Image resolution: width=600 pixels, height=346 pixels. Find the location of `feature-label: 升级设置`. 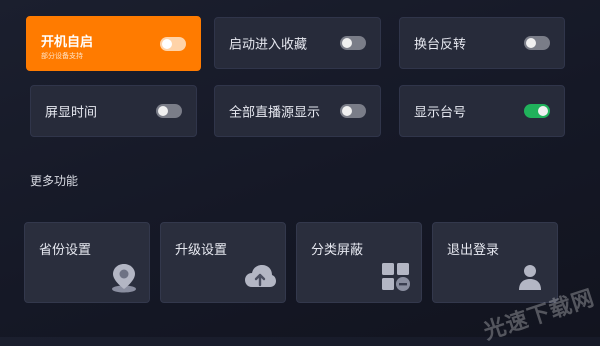

feature-label: 升级设置 is located at coordinates (201, 250).